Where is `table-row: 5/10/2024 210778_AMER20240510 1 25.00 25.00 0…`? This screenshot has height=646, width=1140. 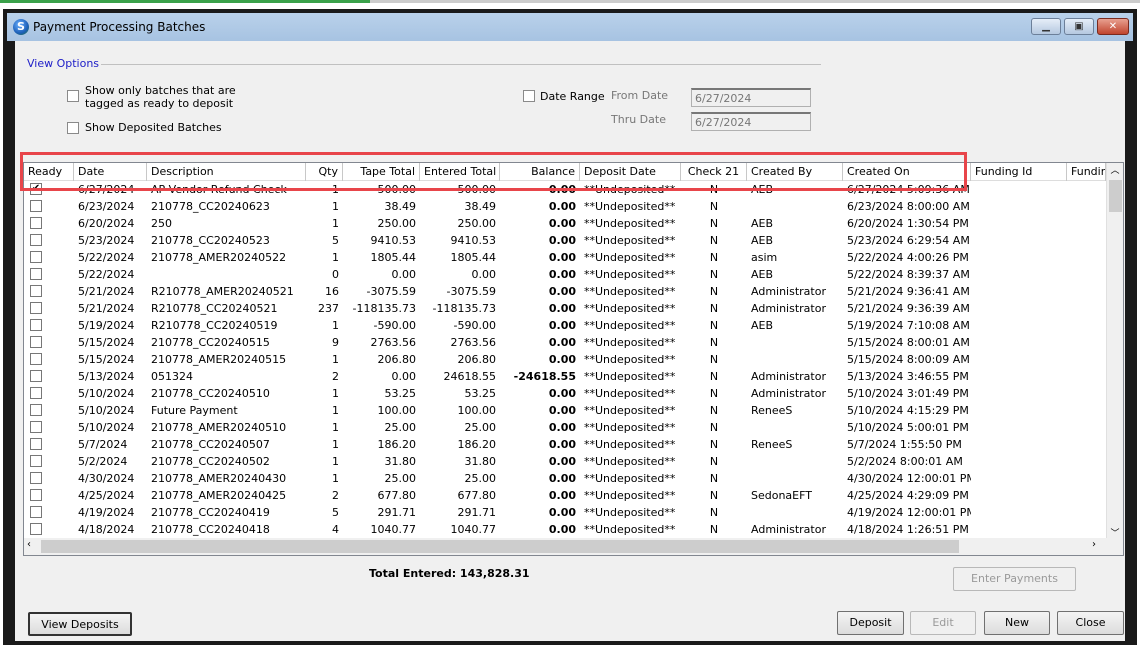 table-row: 5/10/2024 210778_AMER20240510 1 25.00 25.00 0… is located at coordinates (565, 427).